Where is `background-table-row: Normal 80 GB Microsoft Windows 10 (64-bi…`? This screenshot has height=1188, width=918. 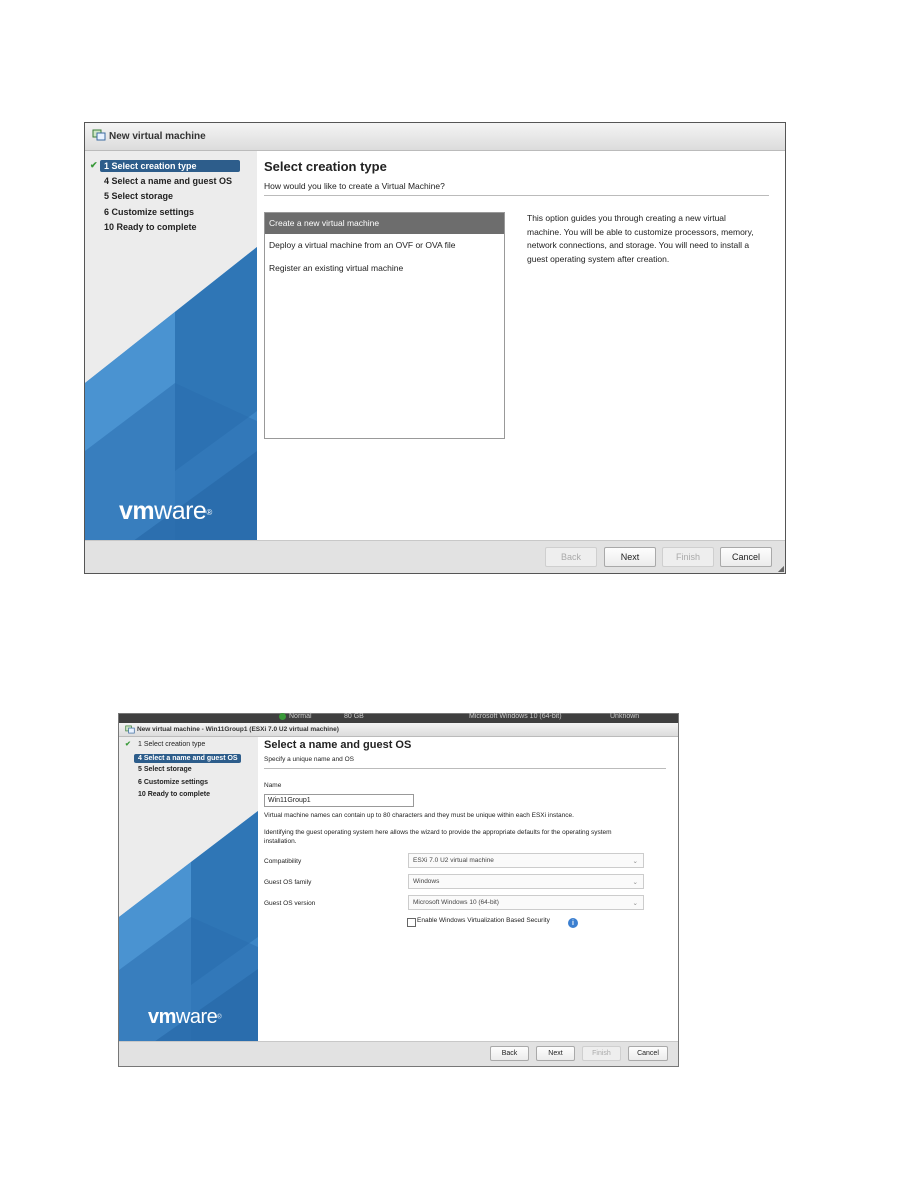 background-table-row: Normal 80 GB Microsoft Windows 10 (64-bi… is located at coordinates (398, 718).